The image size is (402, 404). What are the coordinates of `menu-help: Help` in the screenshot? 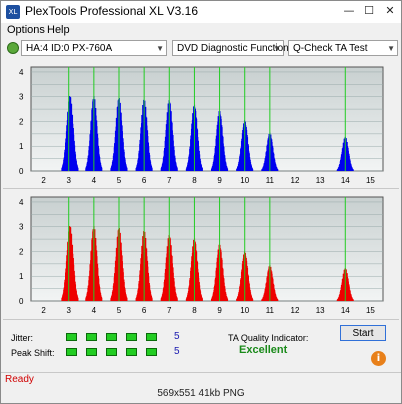 It's located at (58, 30).